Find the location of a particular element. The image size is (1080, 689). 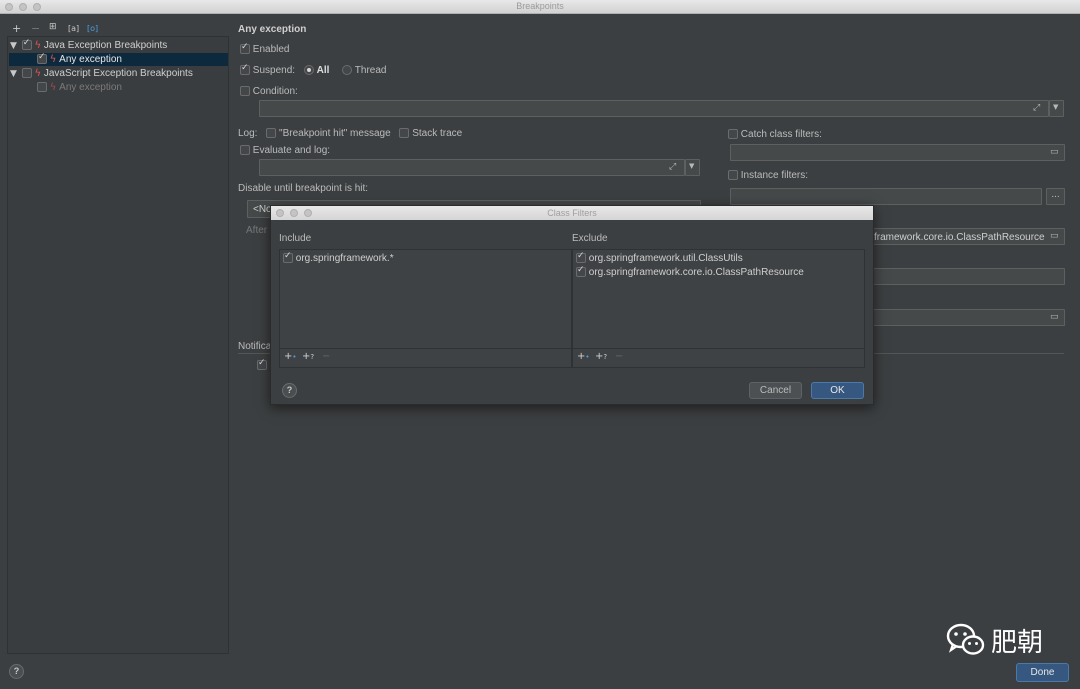

disable-until-value: <No is located at coordinates (262, 209).